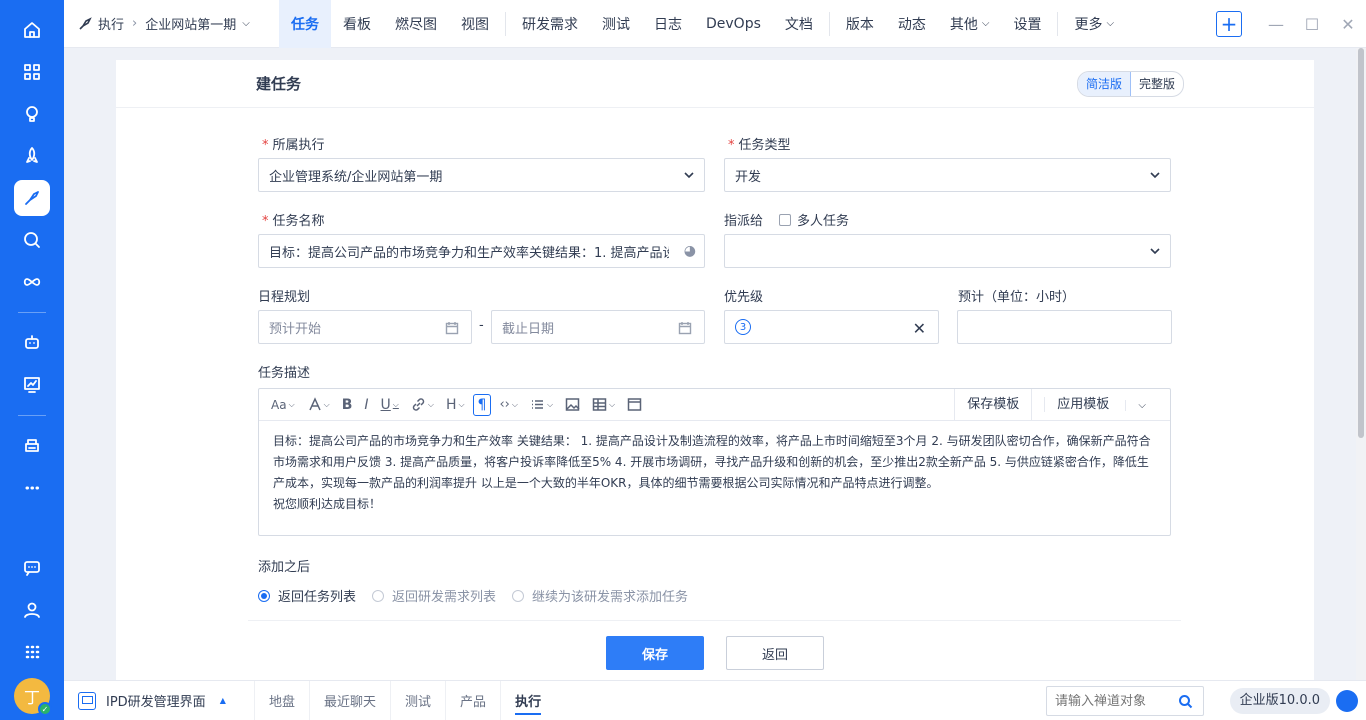  What do you see at coordinates (655, 653) in the screenshot?
I see `save-button: 保存` at bounding box center [655, 653].